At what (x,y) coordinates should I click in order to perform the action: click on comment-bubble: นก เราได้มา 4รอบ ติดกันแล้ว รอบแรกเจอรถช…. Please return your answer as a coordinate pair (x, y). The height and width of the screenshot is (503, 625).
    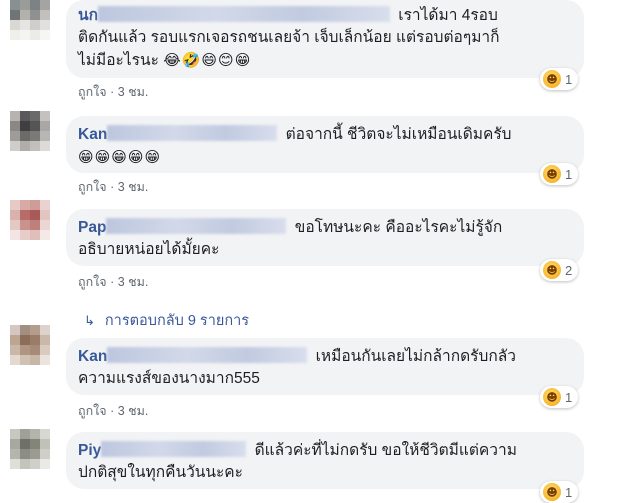
    Looking at the image, I should click on (325, 39).